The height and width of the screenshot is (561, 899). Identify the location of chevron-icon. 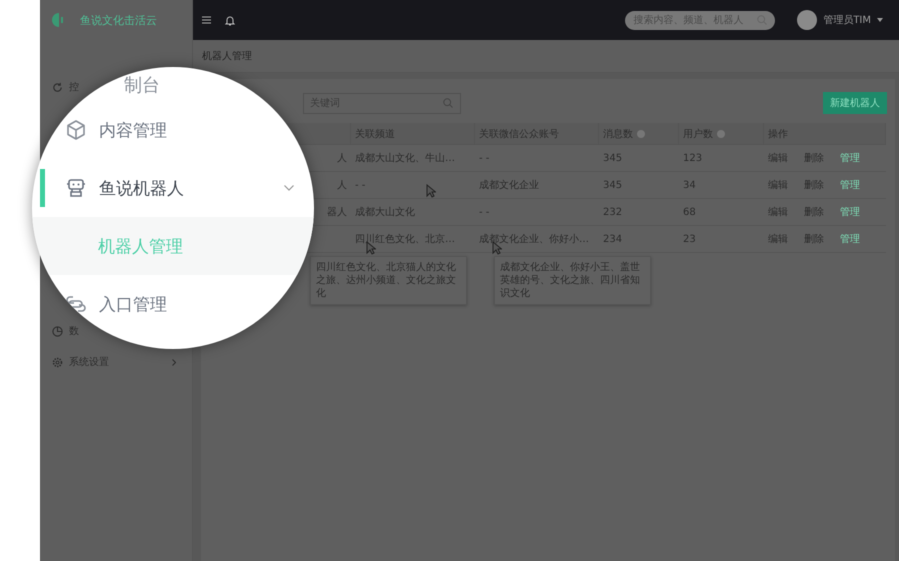
(174, 362).